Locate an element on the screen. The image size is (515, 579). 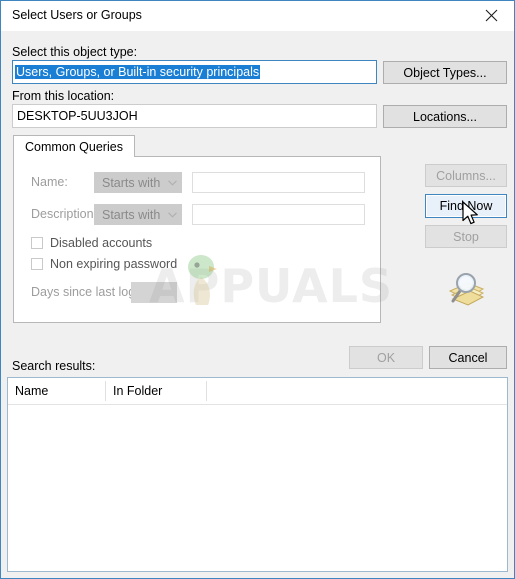
description-label: Description: is located at coordinates (64, 214).